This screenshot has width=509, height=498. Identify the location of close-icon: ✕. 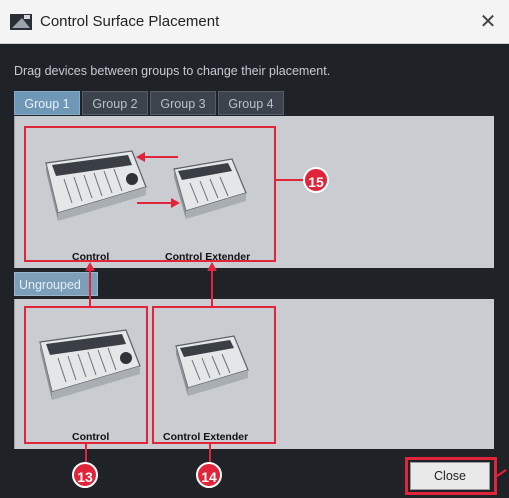
(488, 22).